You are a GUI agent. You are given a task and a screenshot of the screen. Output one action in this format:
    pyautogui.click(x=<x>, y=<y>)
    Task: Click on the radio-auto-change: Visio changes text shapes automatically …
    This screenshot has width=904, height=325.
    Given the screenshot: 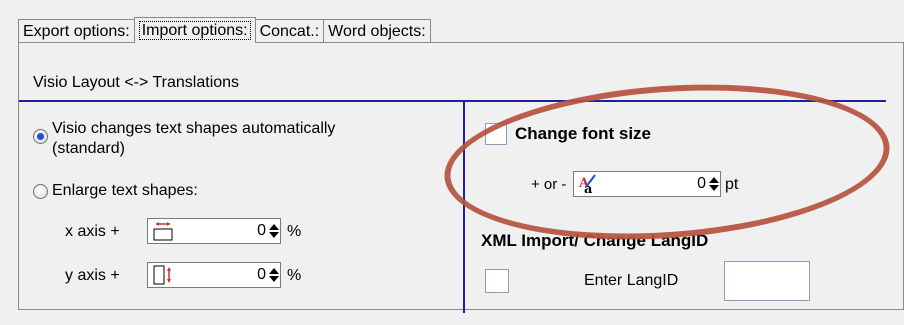 What is the action you would take?
    pyautogui.click(x=184, y=139)
    